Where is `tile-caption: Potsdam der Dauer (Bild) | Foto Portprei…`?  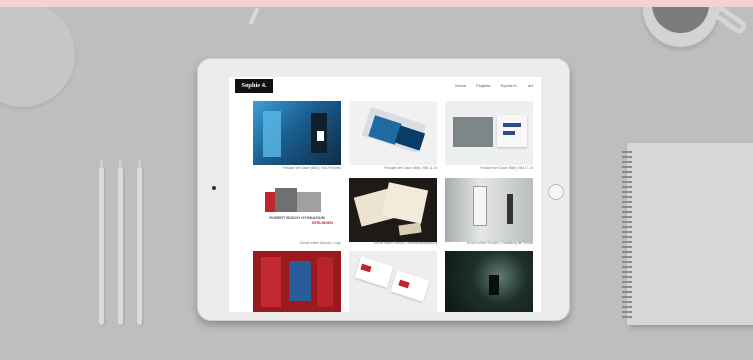 tile-caption: Potsdam der Dauer (Bild) | Foto Portprei… is located at coordinates (311, 168).